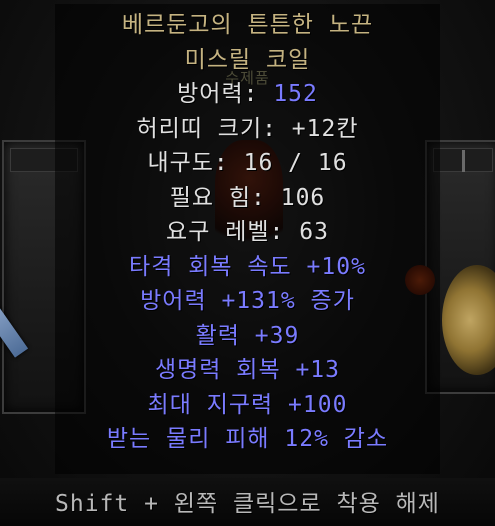 This screenshot has width=495, height=526. I want to click on magic-property: 최대 지구력 +100, so click(247, 404).